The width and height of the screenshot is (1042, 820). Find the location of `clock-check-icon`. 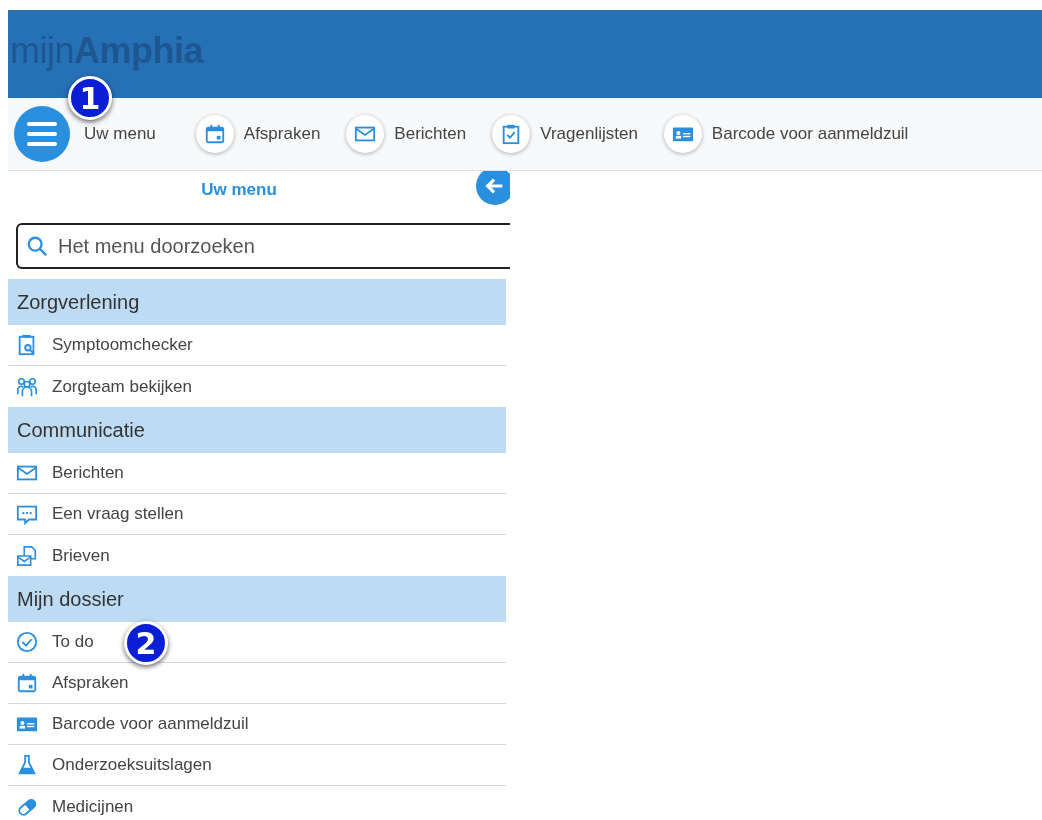

clock-check-icon is located at coordinates (27, 642).